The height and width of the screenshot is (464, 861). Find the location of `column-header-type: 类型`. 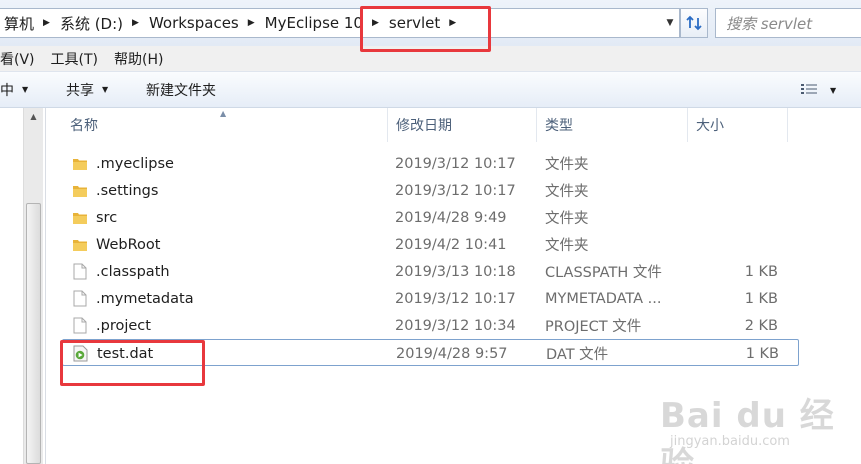

column-header-type: 类型 is located at coordinates (612, 125).